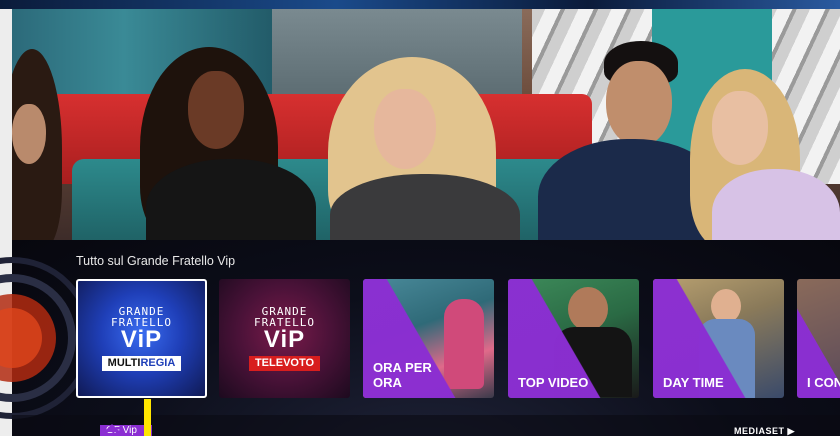  What do you see at coordinates (402, 375) in the screenshot?
I see `tile-label: ORA PER ORA` at bounding box center [402, 375].